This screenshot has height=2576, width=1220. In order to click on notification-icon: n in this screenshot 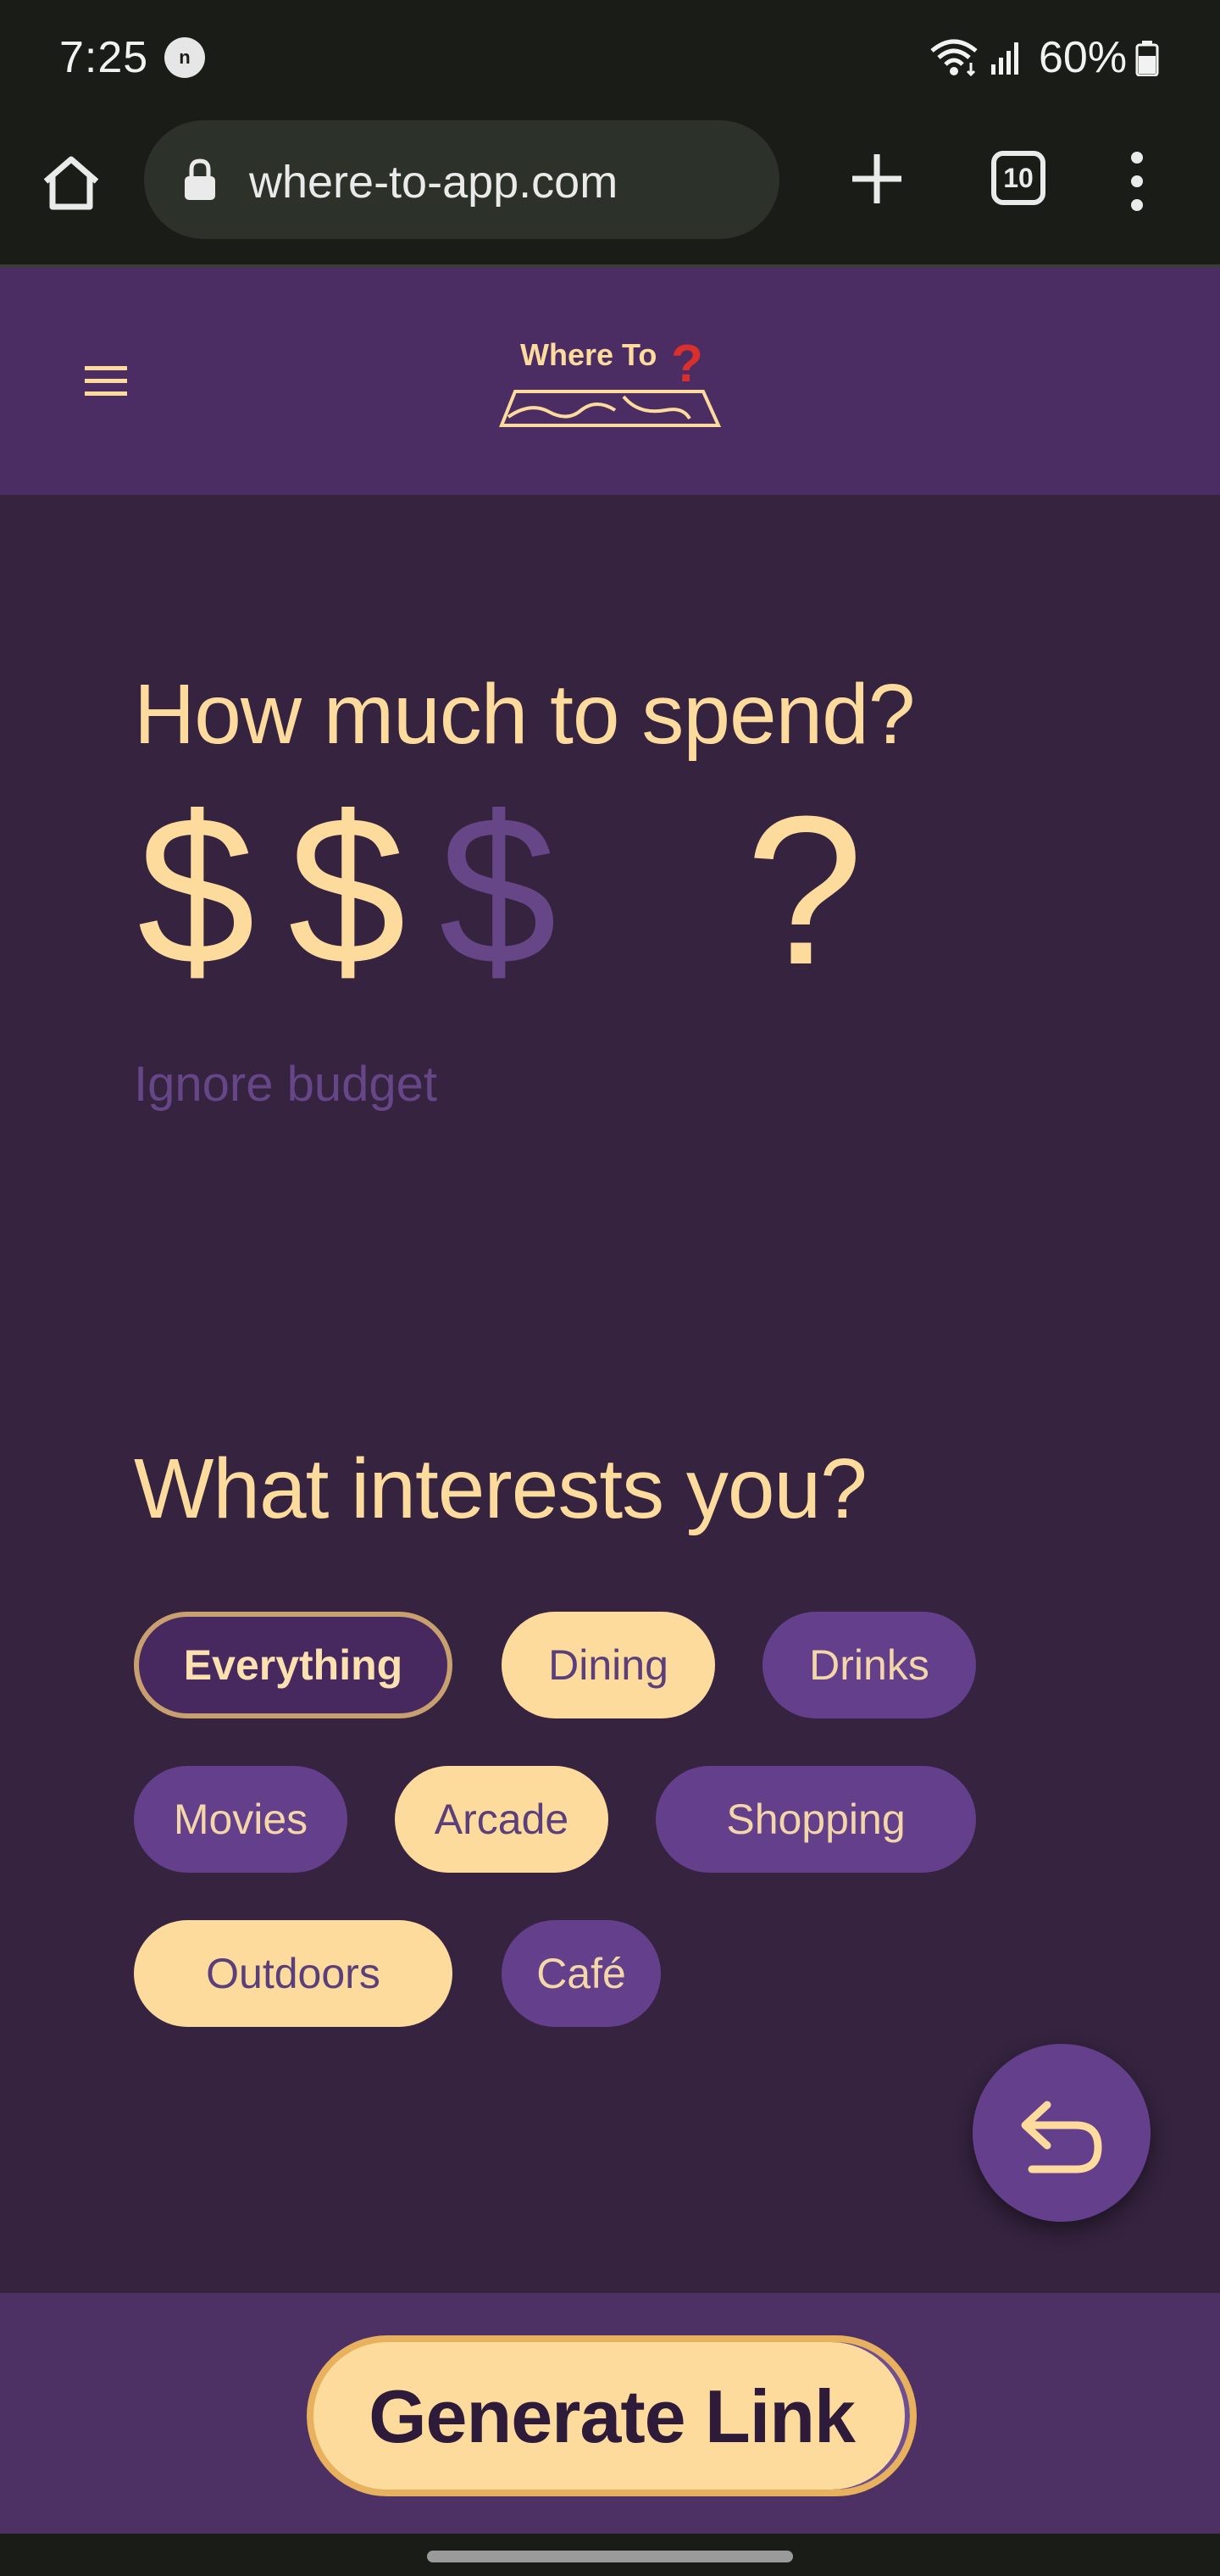, I will do `click(184, 57)`.